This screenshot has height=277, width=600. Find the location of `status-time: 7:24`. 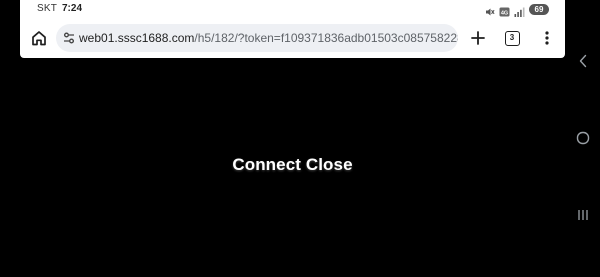

status-time: 7:24 is located at coordinates (72, 8).